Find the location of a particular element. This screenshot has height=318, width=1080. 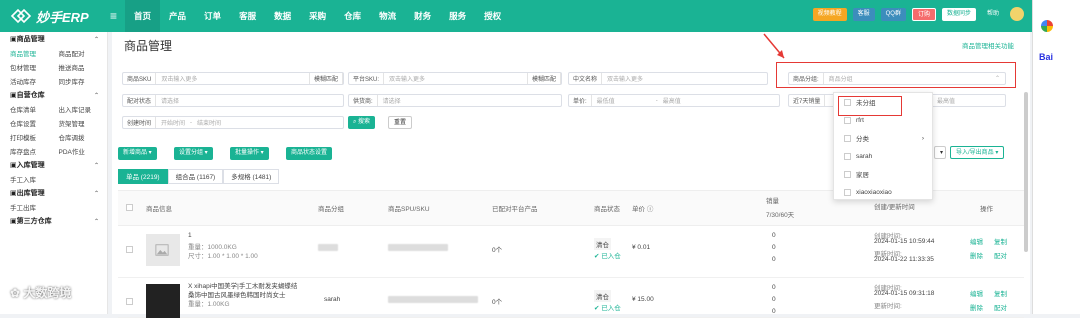

nav-item: 仓库 is located at coordinates (352, 16).